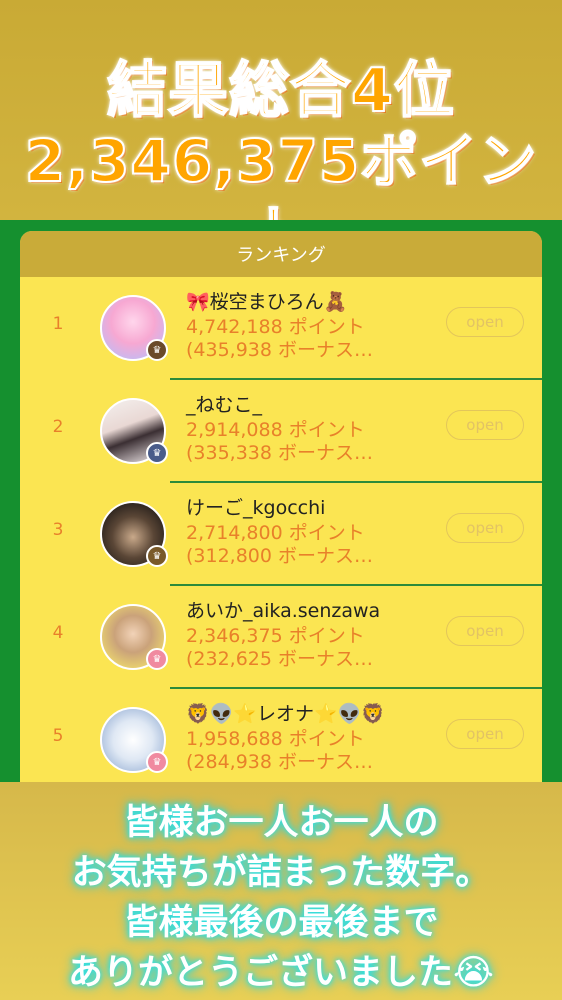 Image resolution: width=562 pixels, height=1000 pixels. What do you see at coordinates (58, 427) in the screenshot?
I see `rank-number: 2` at bounding box center [58, 427].